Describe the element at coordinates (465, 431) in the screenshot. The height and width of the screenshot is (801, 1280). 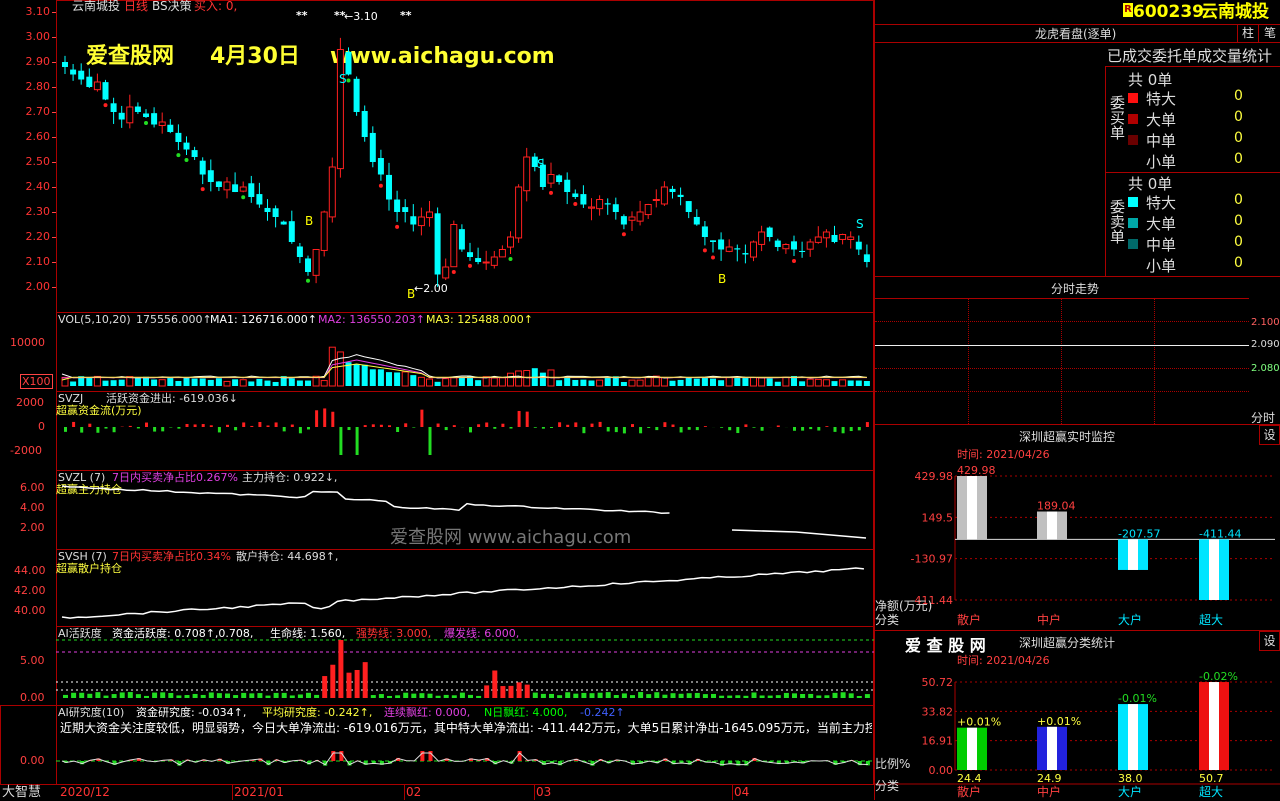
I see `svzj-bars` at that location.